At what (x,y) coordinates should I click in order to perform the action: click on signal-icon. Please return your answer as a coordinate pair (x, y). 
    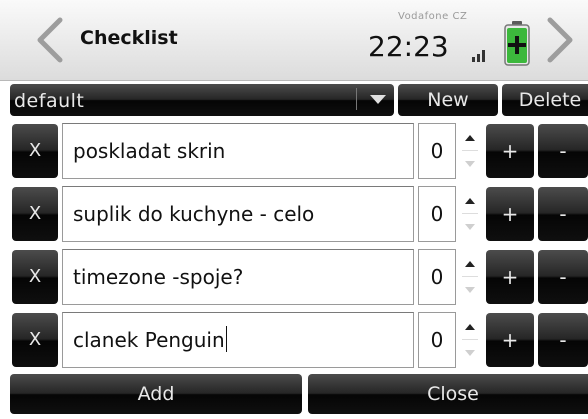
    Looking at the image, I should click on (478, 56).